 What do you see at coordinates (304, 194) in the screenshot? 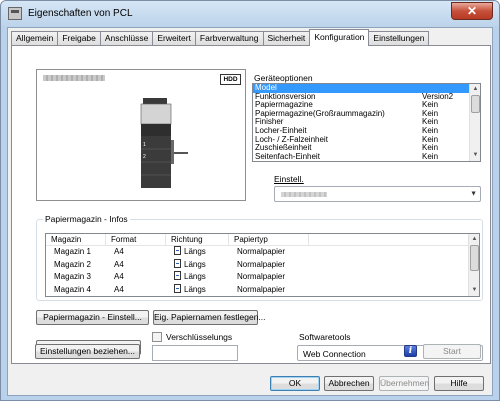
I see `einstellung-value-blurred` at bounding box center [304, 194].